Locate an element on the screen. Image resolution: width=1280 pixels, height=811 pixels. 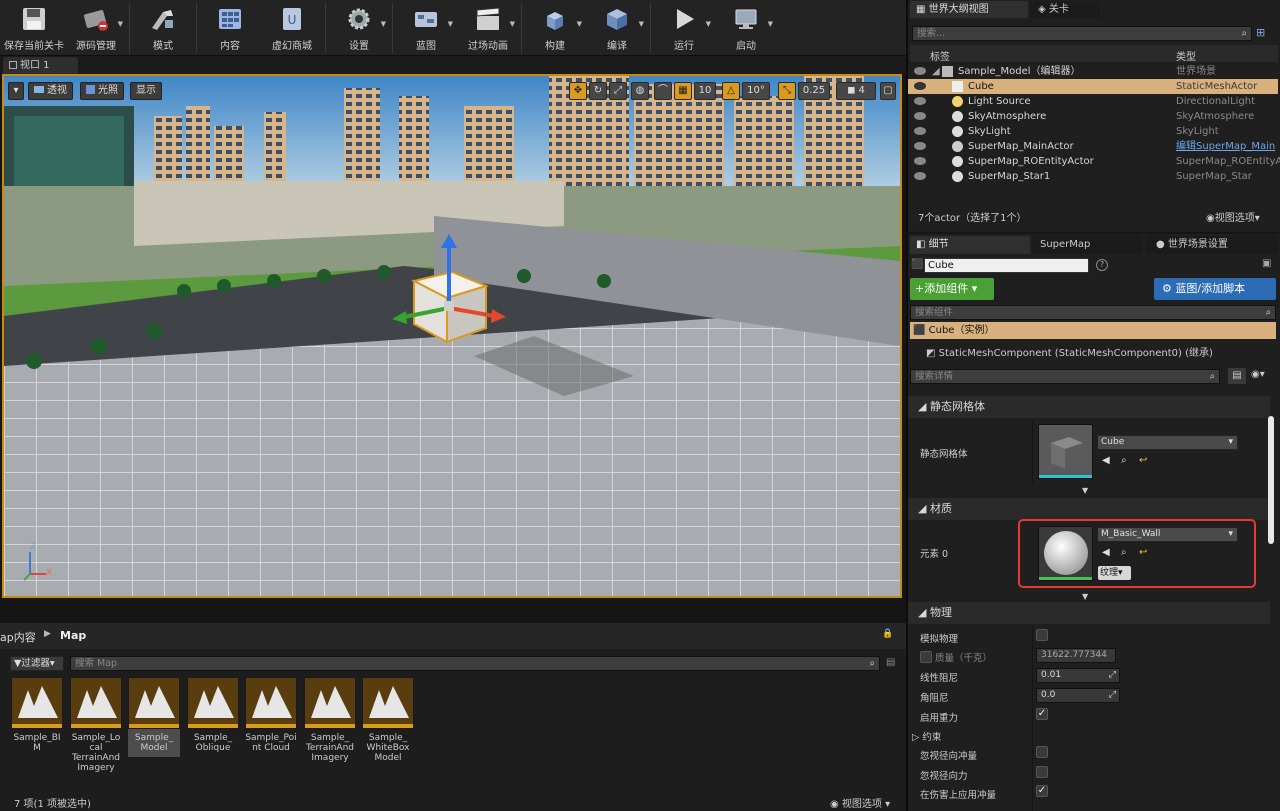
asset-tile: Sample_ WhiteBox Model is located at coordinates (388, 720).